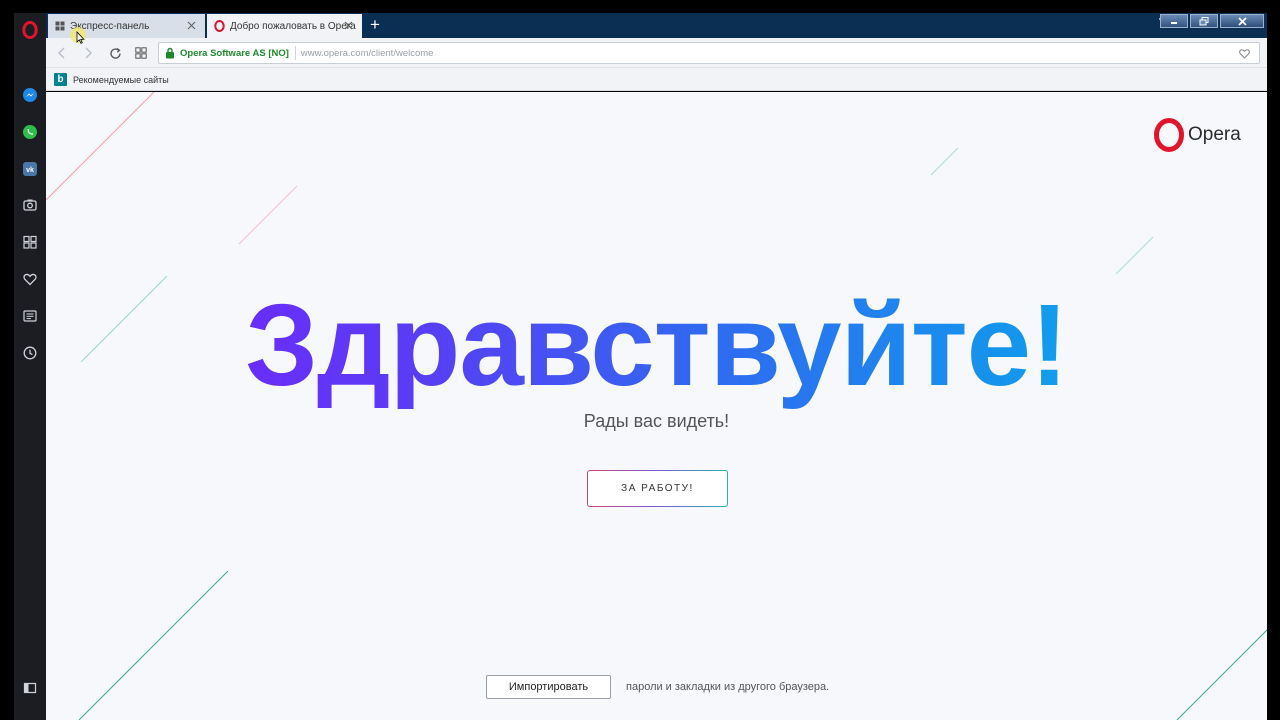 The height and width of the screenshot is (720, 1280). I want to click on restore-button, so click(1204, 21).